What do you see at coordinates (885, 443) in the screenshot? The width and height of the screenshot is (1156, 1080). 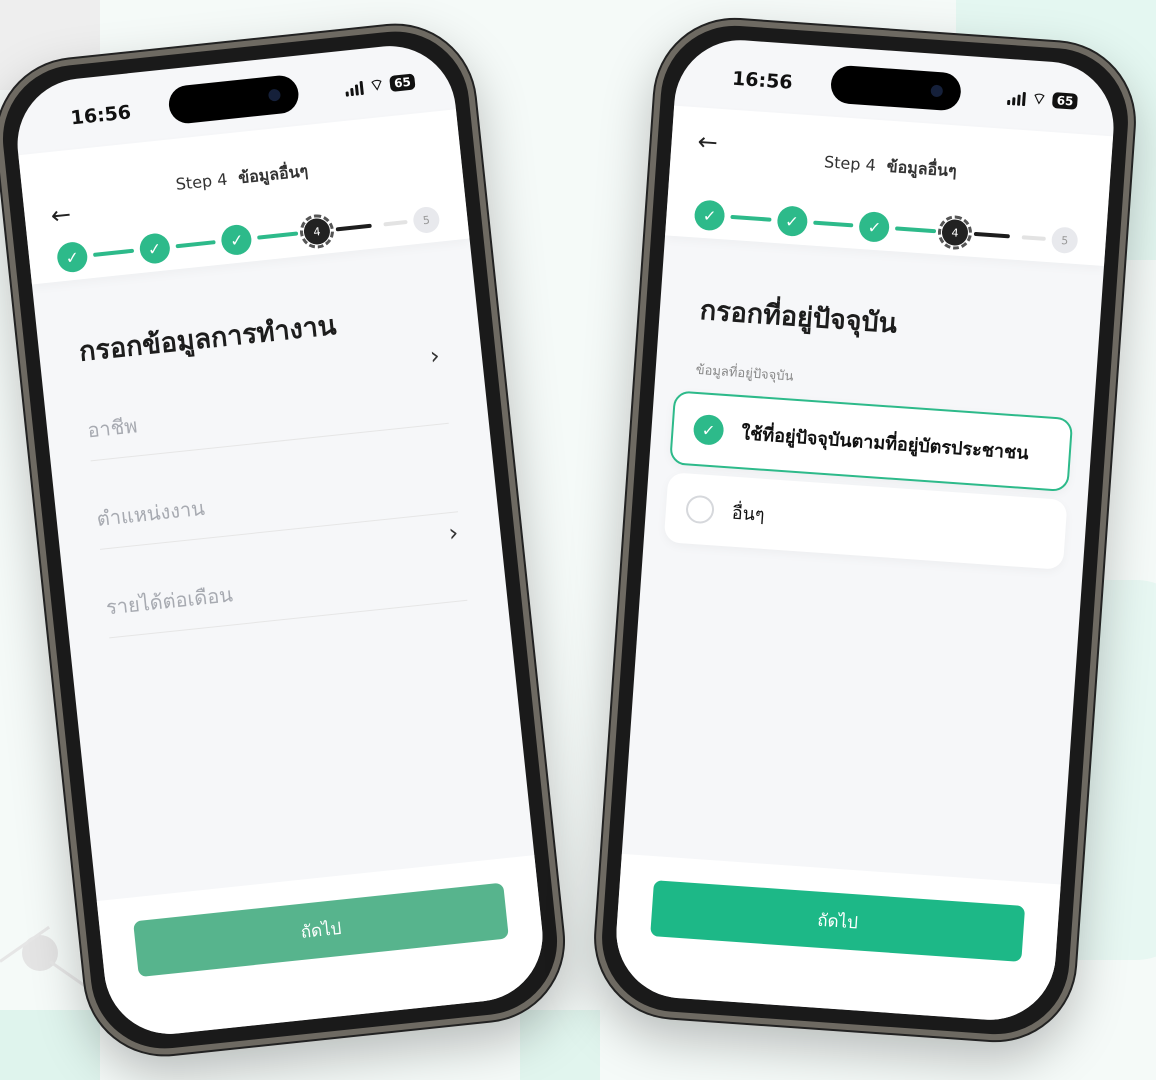 I see `option-label: ใช้ที่อยู่ปัจจุบันตามที่อยู่บัตรประชาชน` at bounding box center [885, 443].